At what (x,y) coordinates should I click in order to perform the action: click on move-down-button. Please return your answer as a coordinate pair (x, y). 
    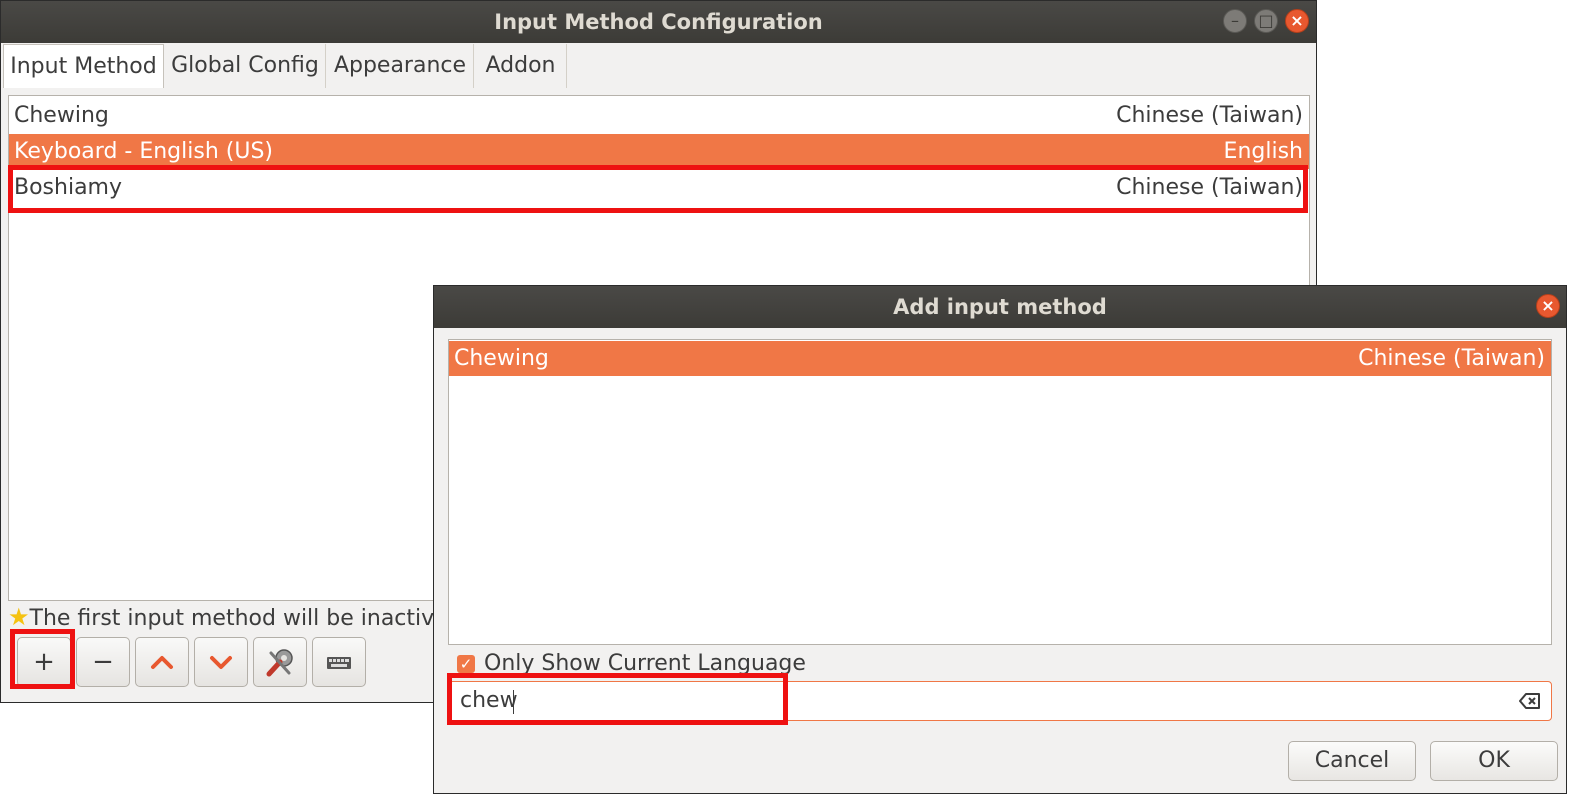
    Looking at the image, I should click on (221, 662).